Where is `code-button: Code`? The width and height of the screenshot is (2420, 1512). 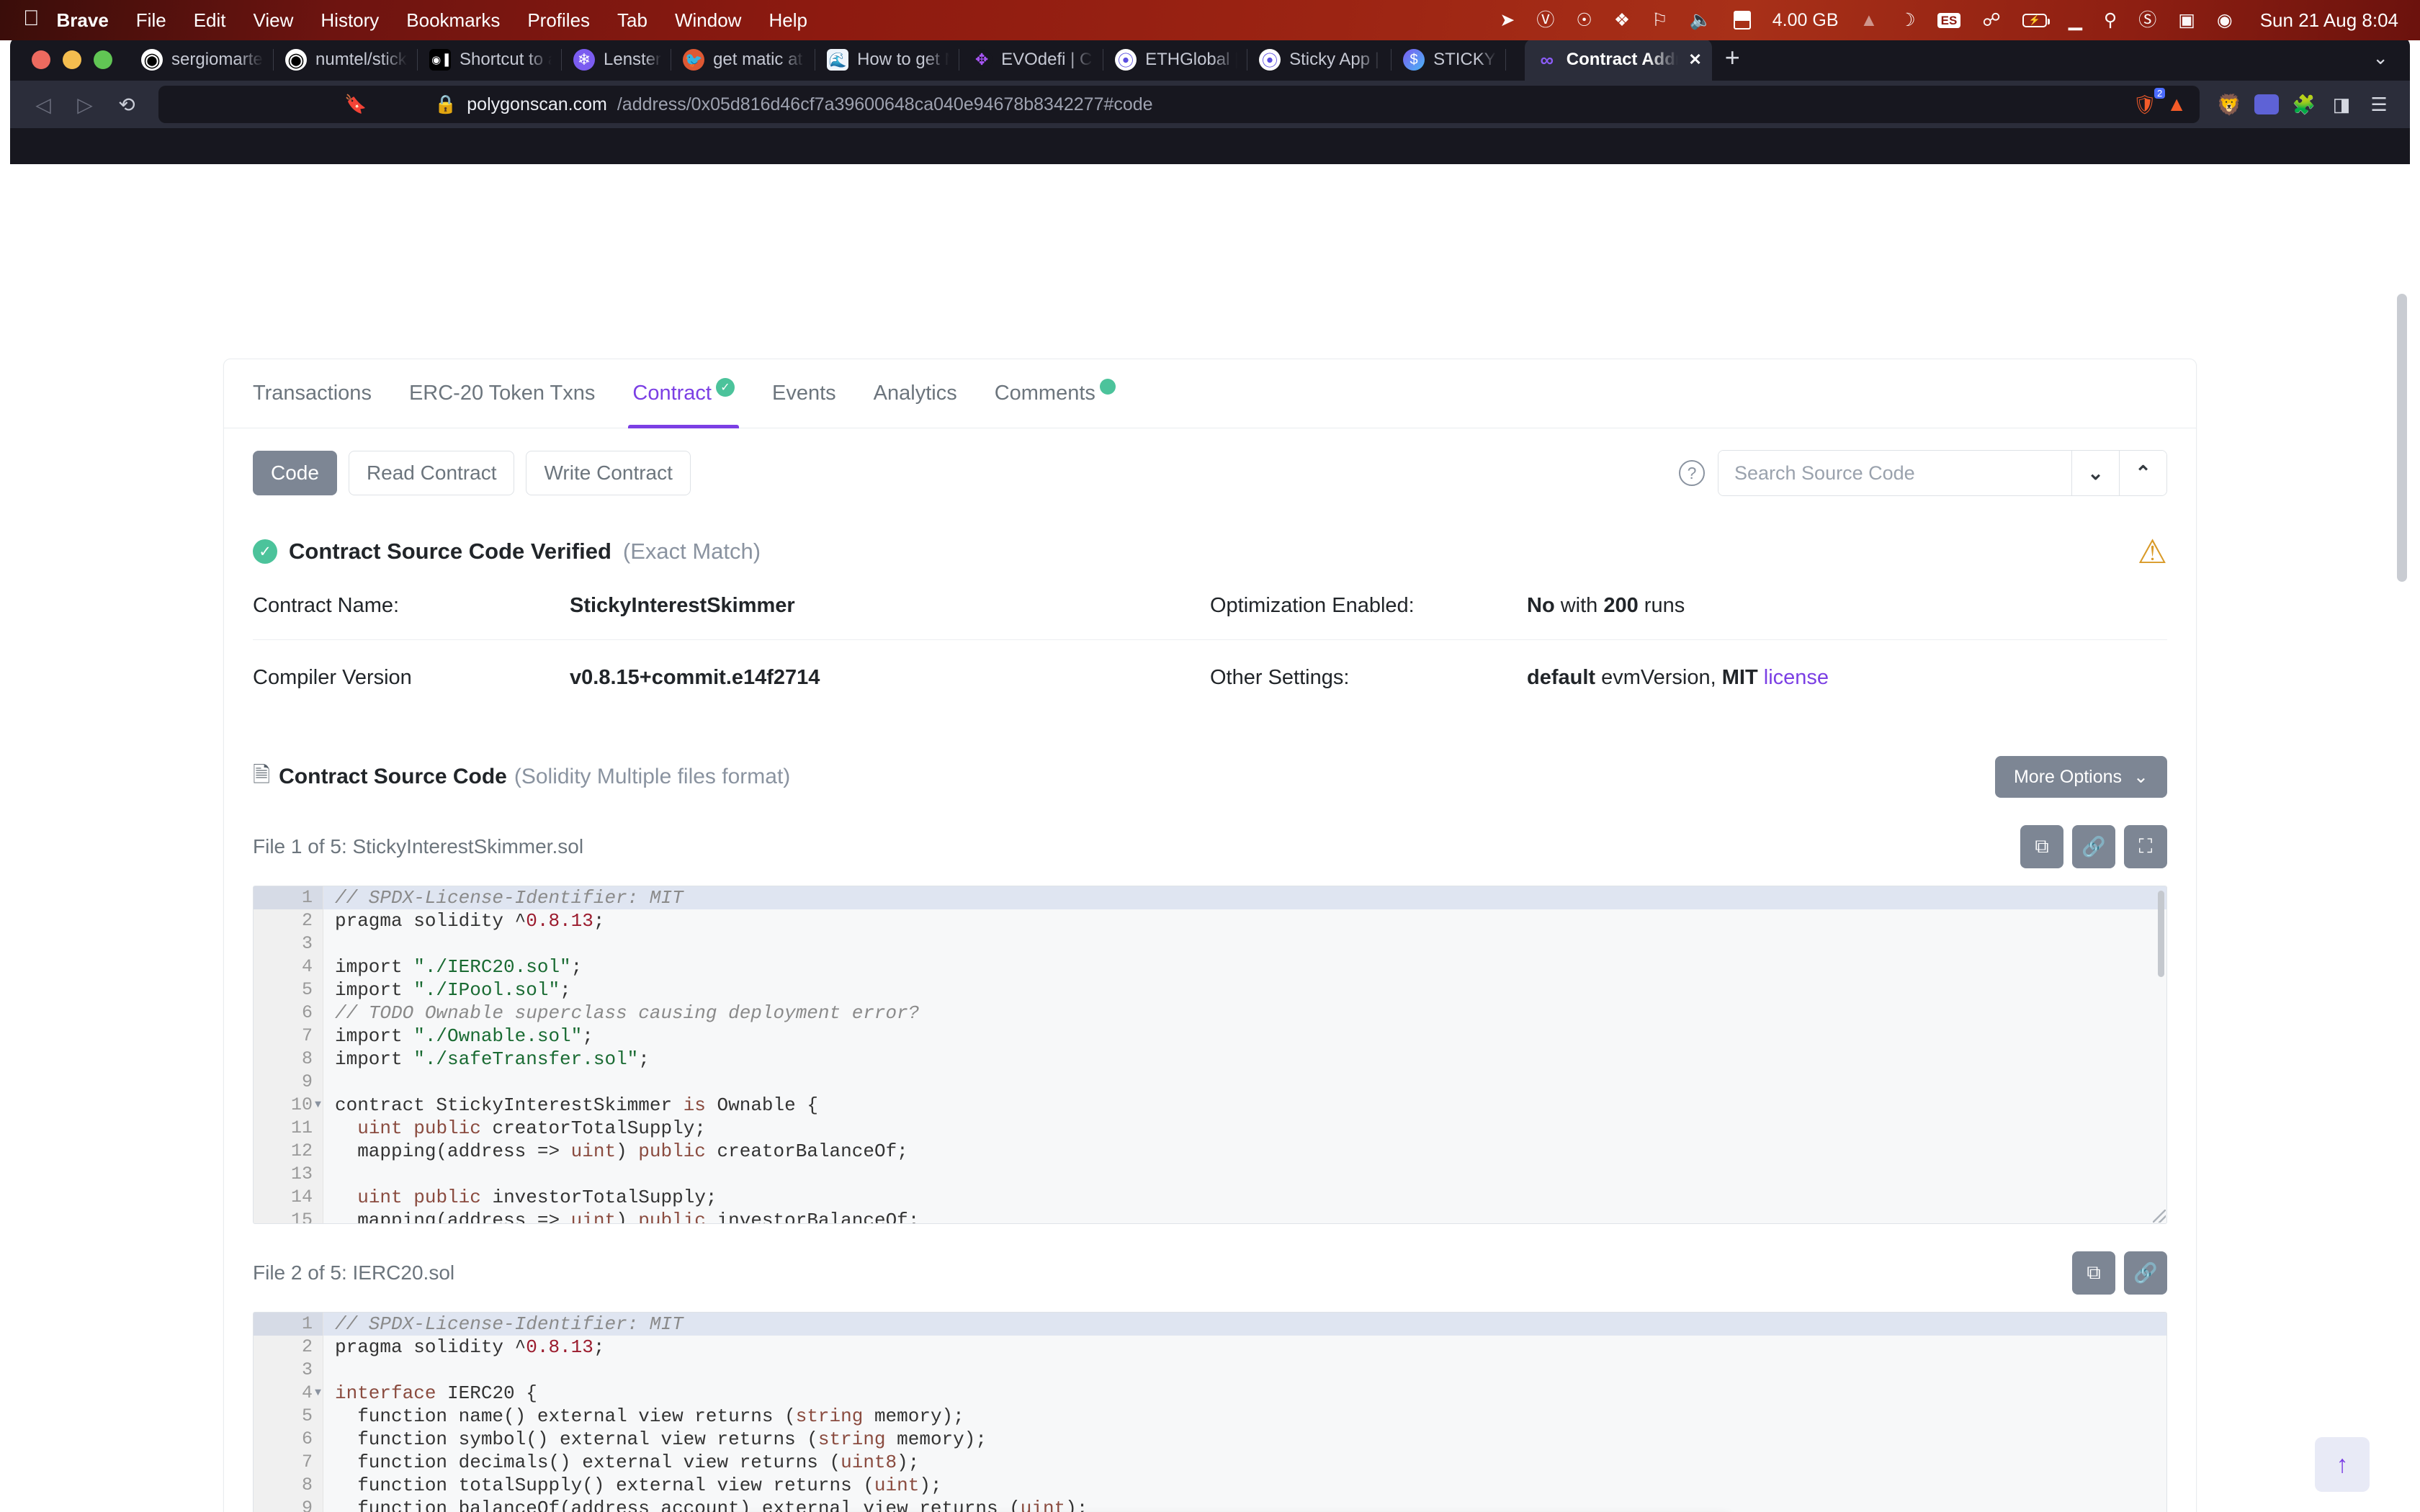 code-button: Code is located at coordinates (295, 473).